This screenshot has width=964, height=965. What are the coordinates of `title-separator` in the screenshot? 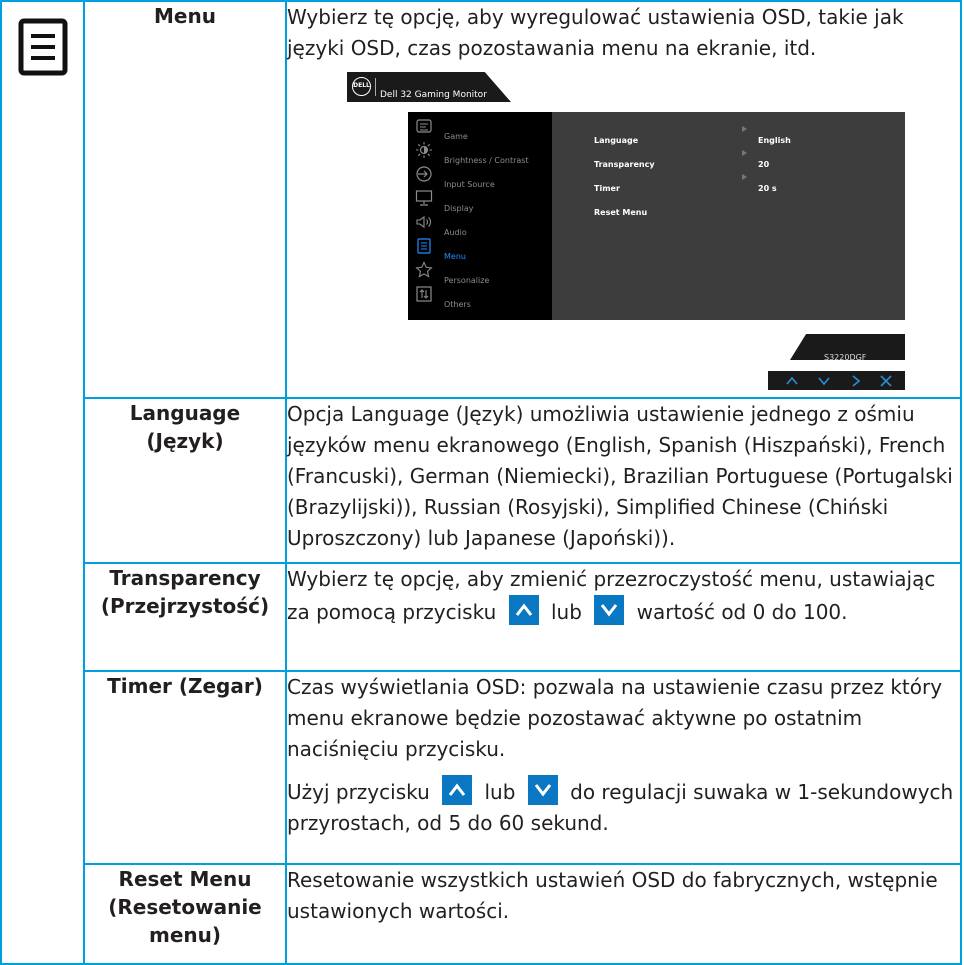 It's located at (375, 87).